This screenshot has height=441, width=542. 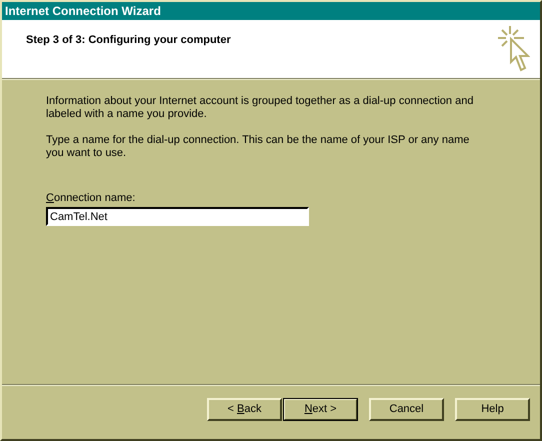 What do you see at coordinates (492, 409) in the screenshot?
I see `wizard-button: Help` at bounding box center [492, 409].